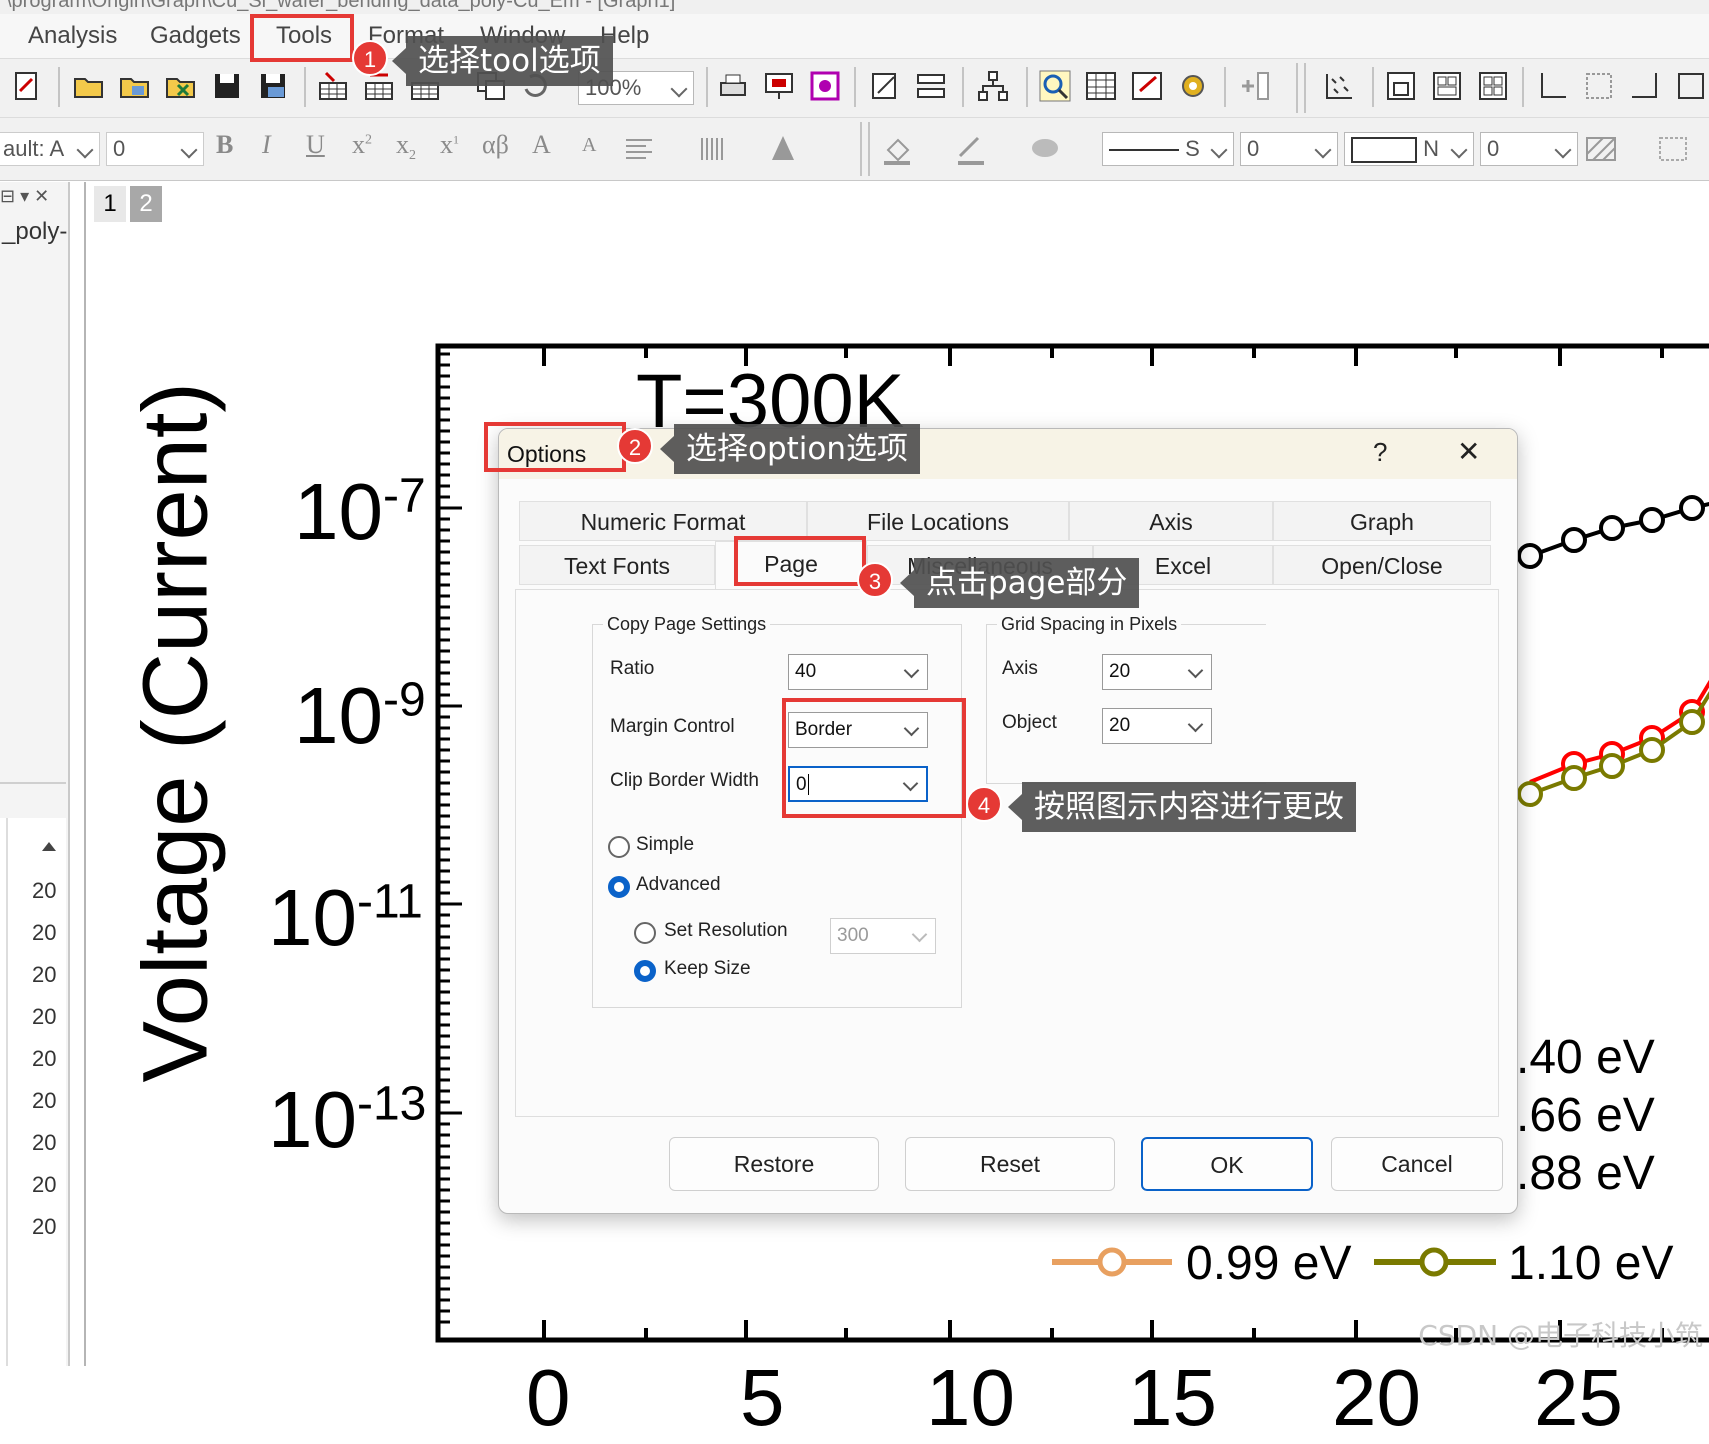 This screenshot has width=1709, height=1444. Describe the element at coordinates (645, 933) in the screenshot. I see `set-resolution-radio` at that location.